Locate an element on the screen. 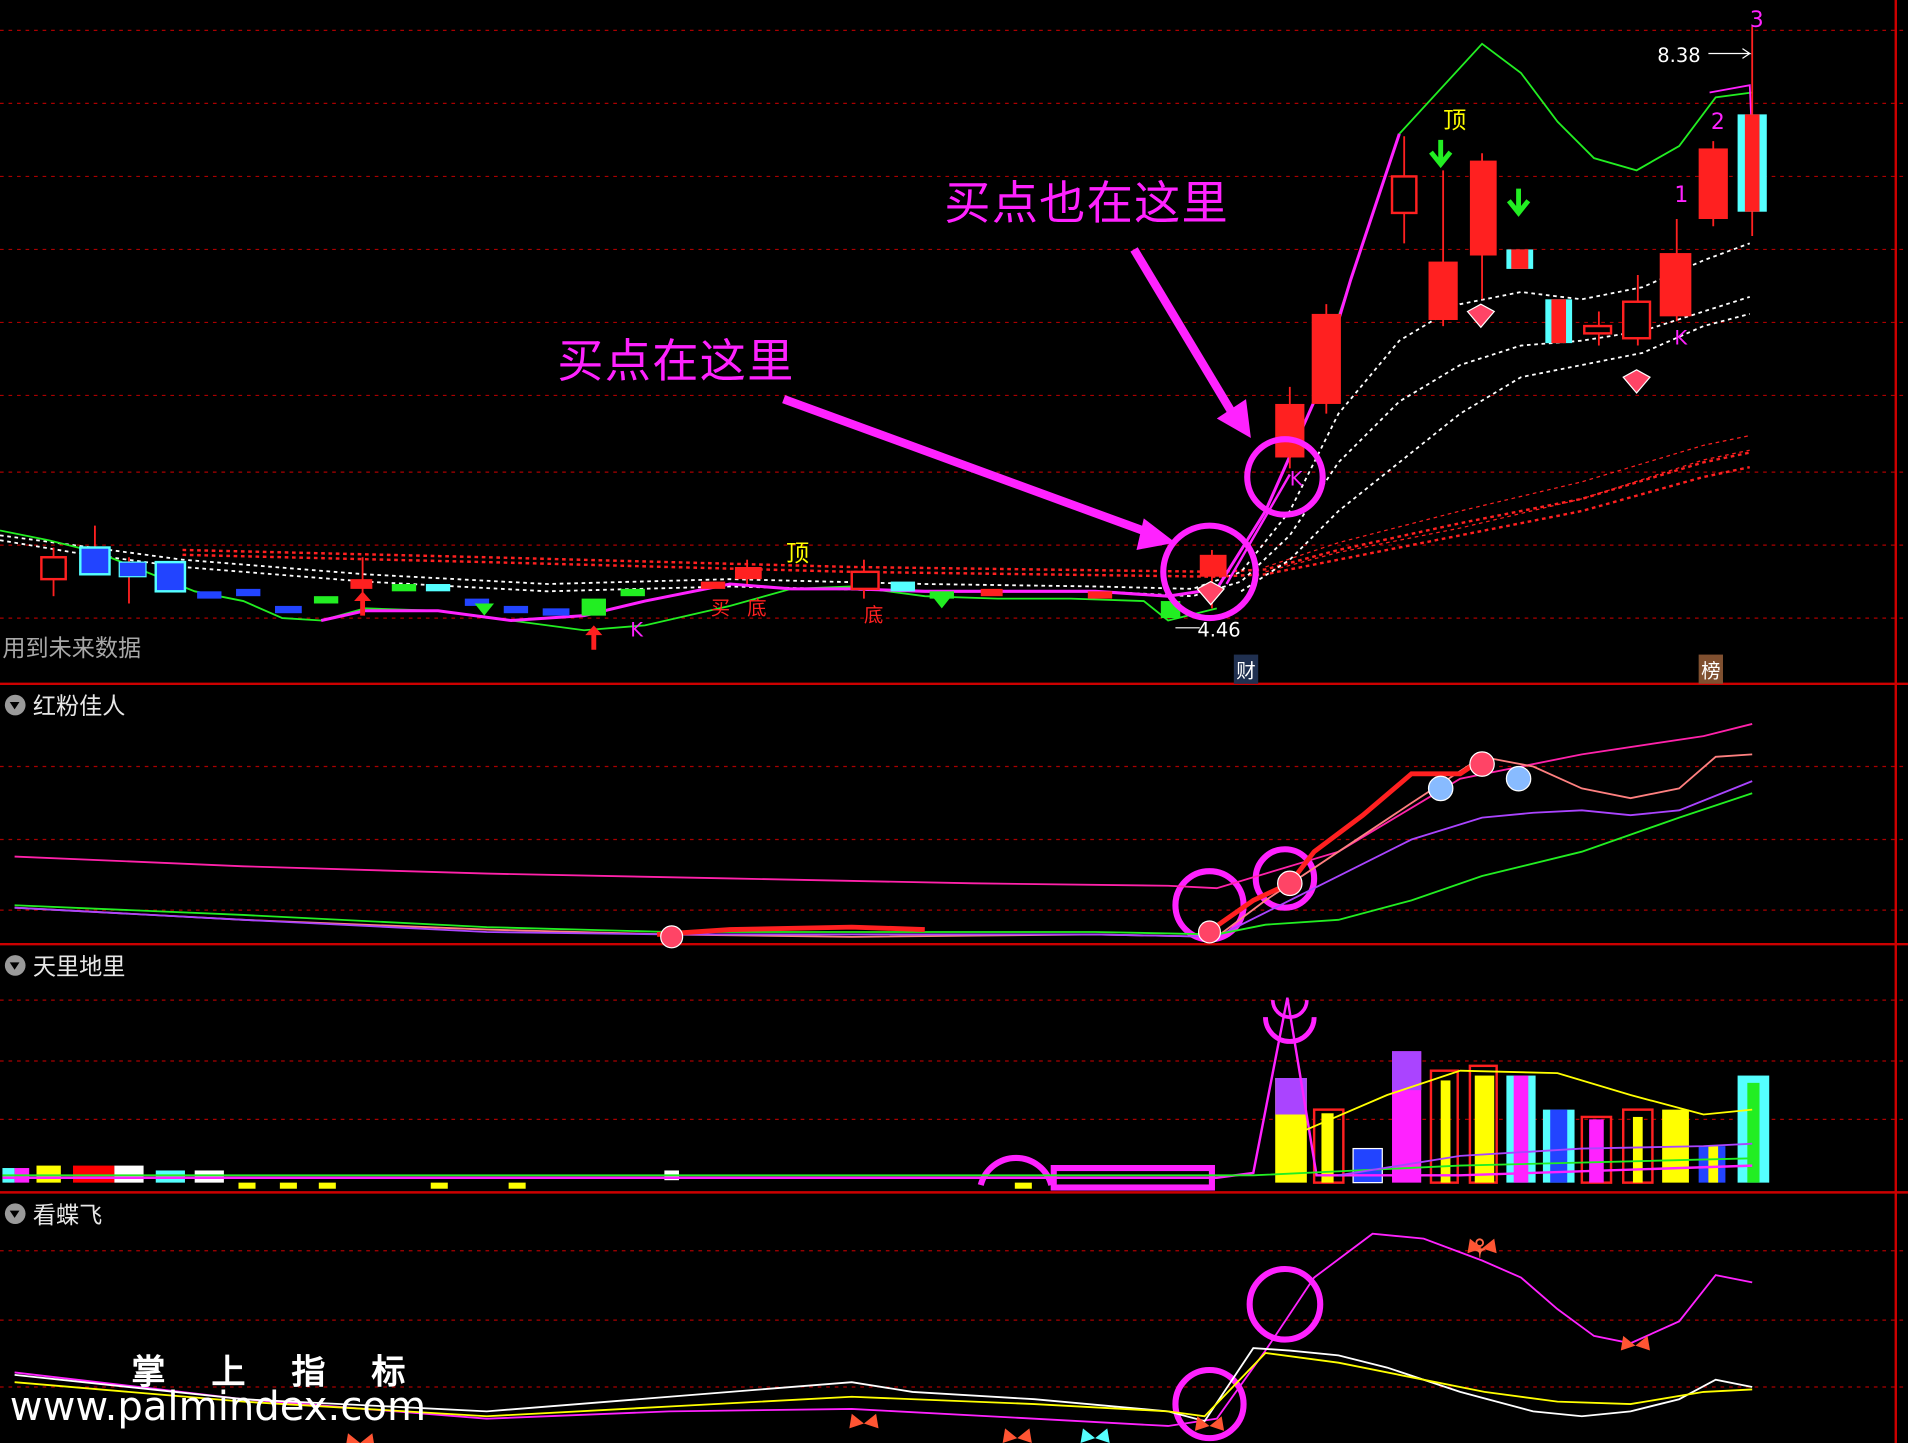 Image resolution: width=1908 pixels, height=1443 pixels. annotation-buy-point: 买点在这里 is located at coordinates (676, 361).